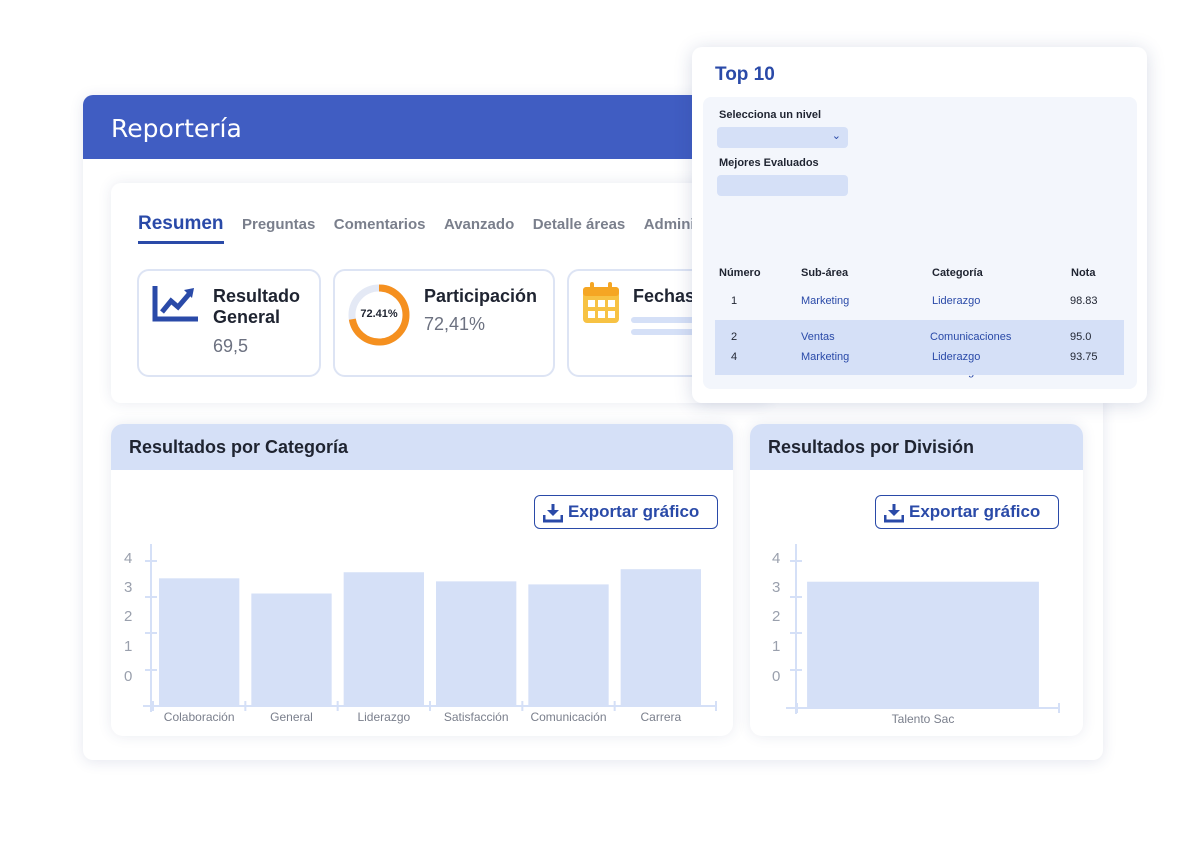 The width and height of the screenshot is (1185, 859). Describe the element at coordinates (825, 273) in the screenshot. I see `column-header-subarea: Sub-área` at that location.